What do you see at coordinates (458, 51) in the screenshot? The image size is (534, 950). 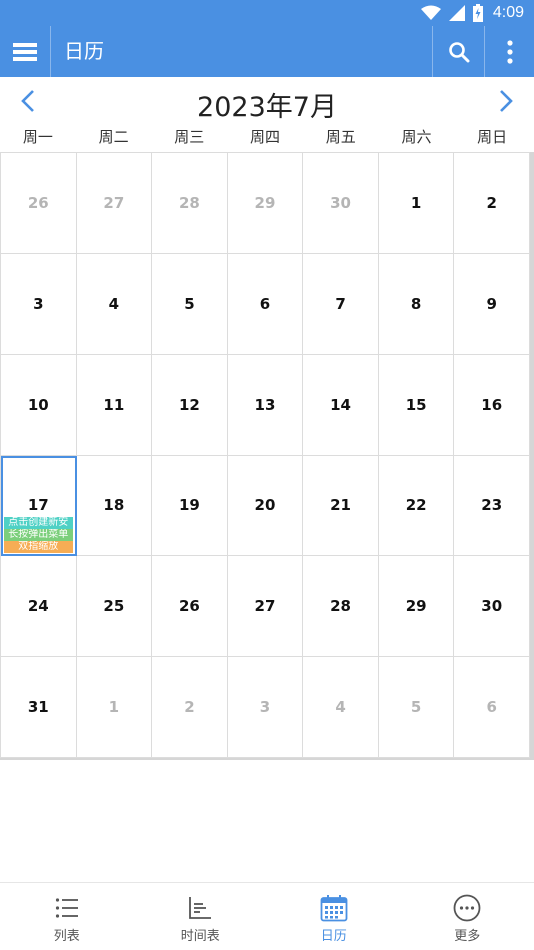 I see `search-button` at bounding box center [458, 51].